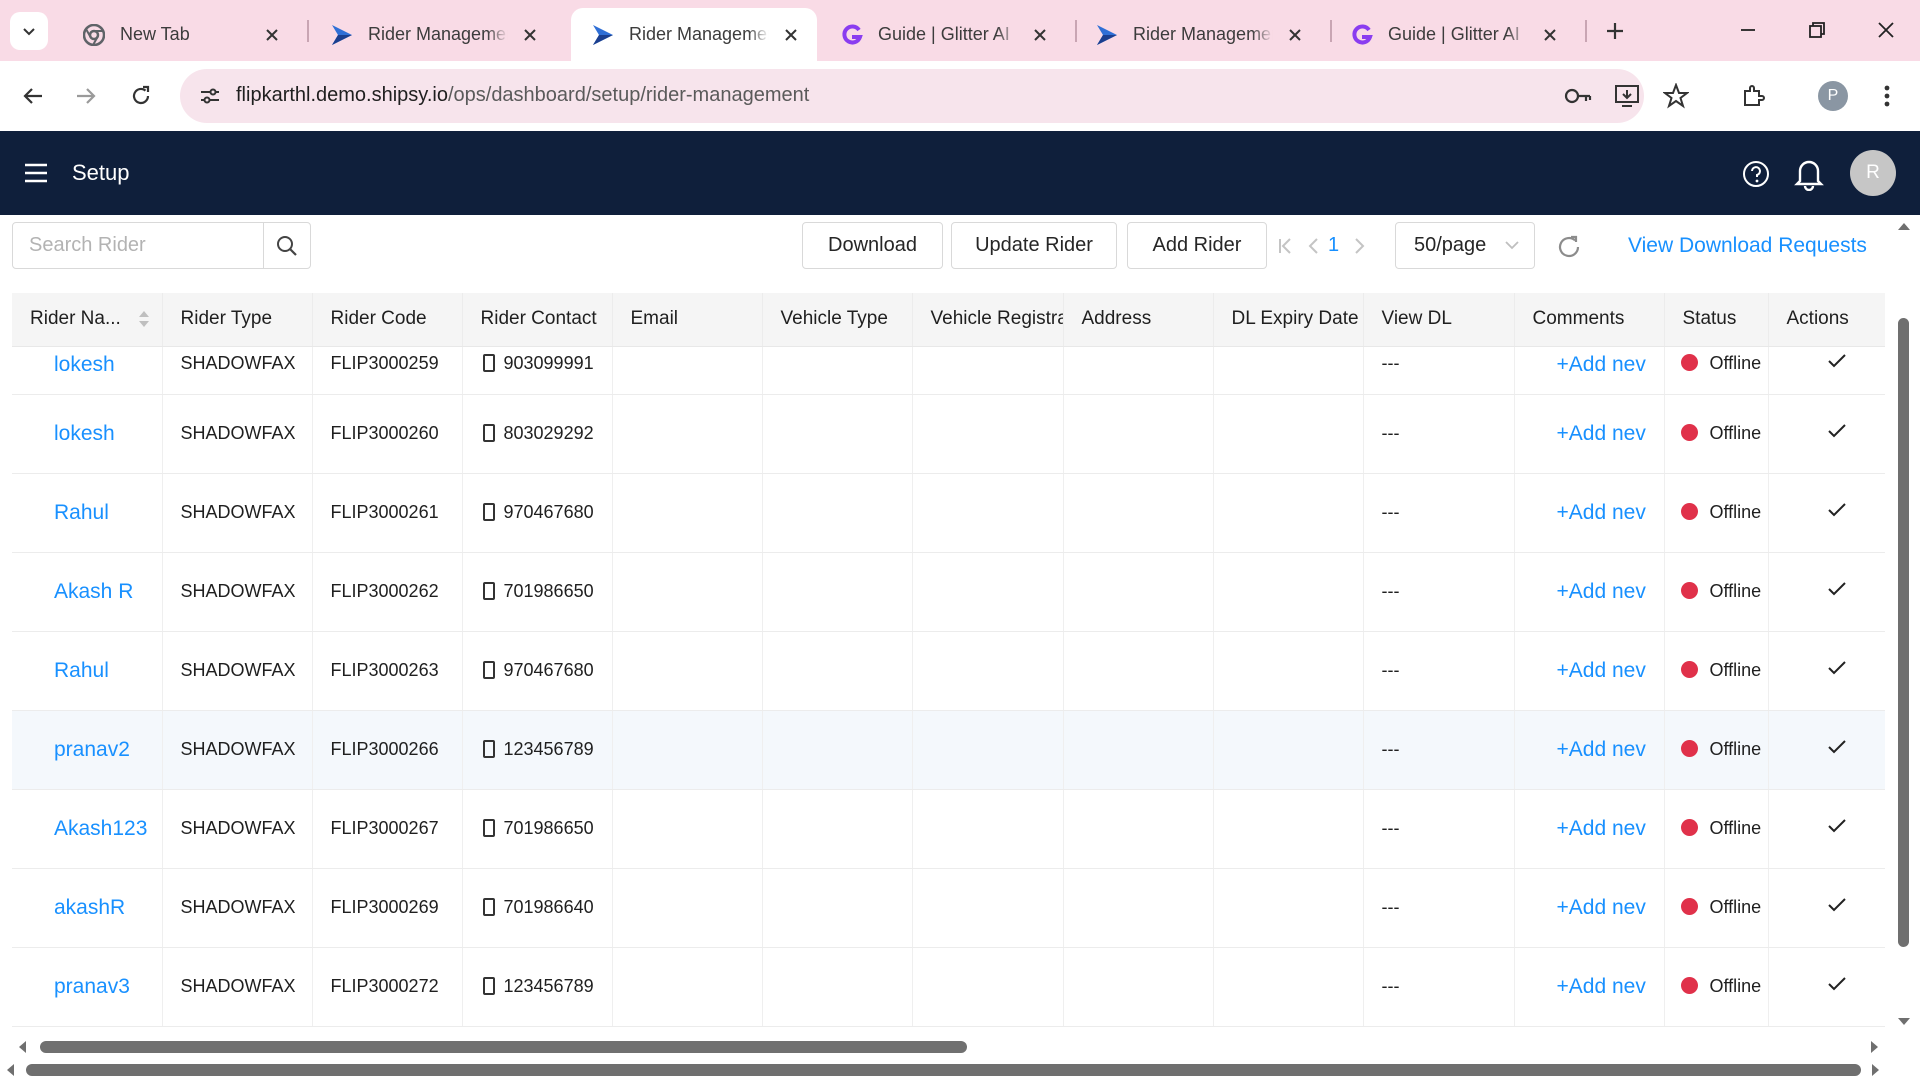  Describe the element at coordinates (180, 34) in the screenshot. I see `browser-tab-new-tab: New Tab` at that location.